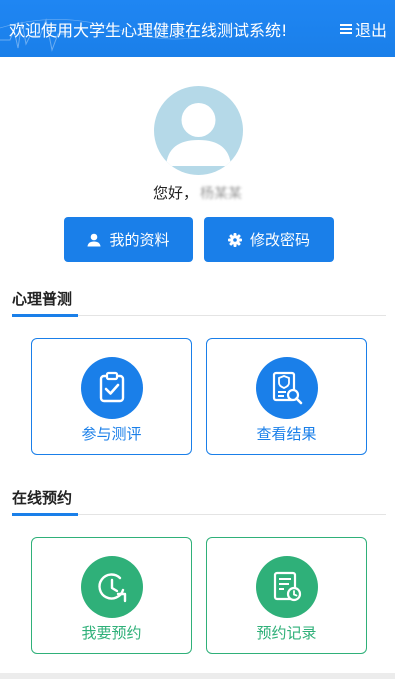 The height and width of the screenshot is (679, 395). I want to click on section-title-assessment: 心理普测, so click(42, 299).